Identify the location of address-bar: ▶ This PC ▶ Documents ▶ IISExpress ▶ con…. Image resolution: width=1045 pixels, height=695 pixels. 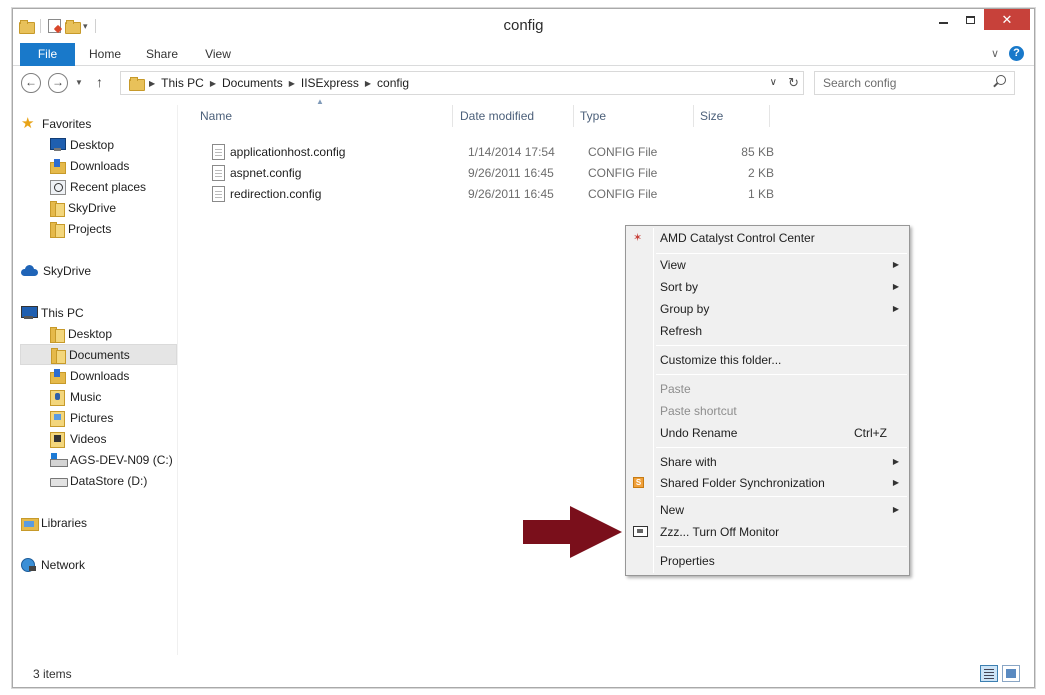
(462, 83).